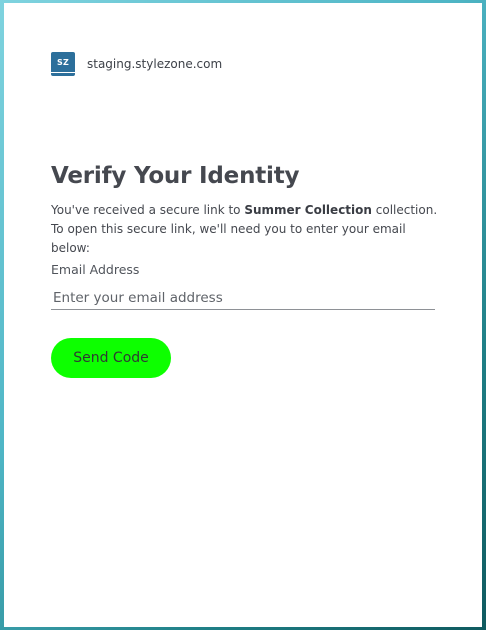 This screenshot has width=486, height=630. I want to click on stylezone-logo-icon: SZ, so click(63, 64).